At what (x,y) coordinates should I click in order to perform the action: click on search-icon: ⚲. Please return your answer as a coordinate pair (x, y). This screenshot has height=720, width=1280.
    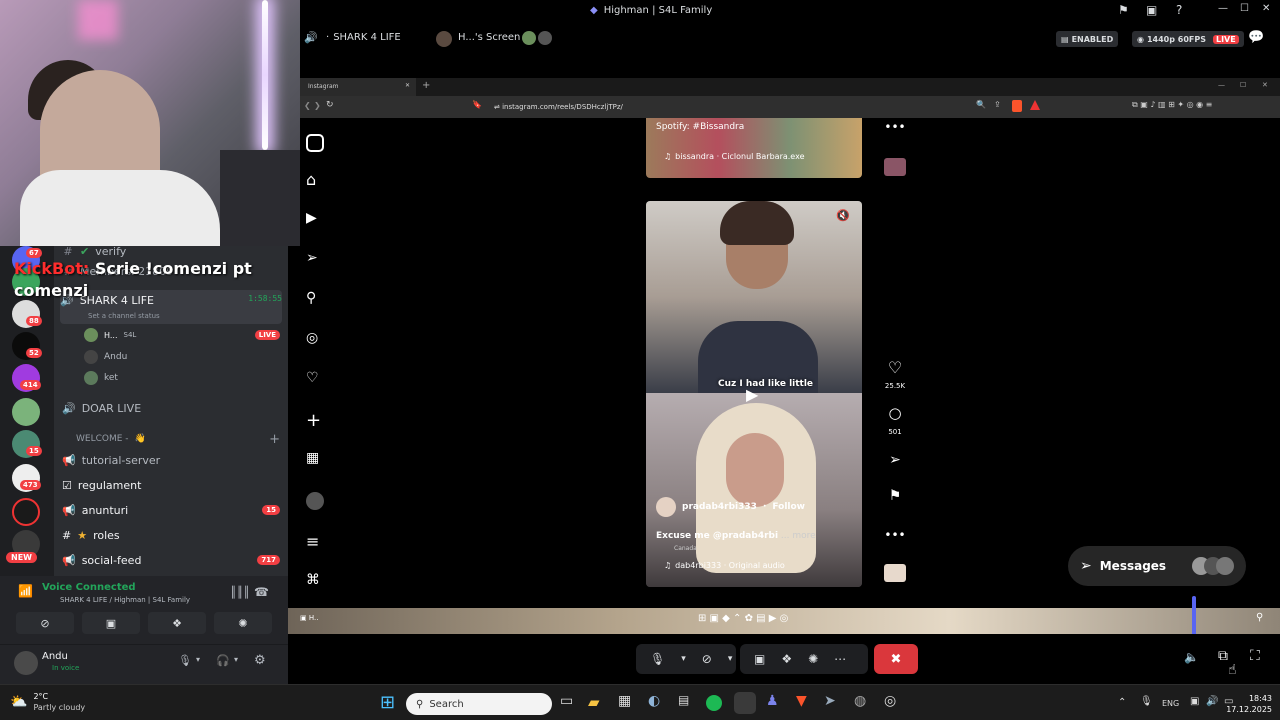
    Looking at the image, I should click on (315, 299).